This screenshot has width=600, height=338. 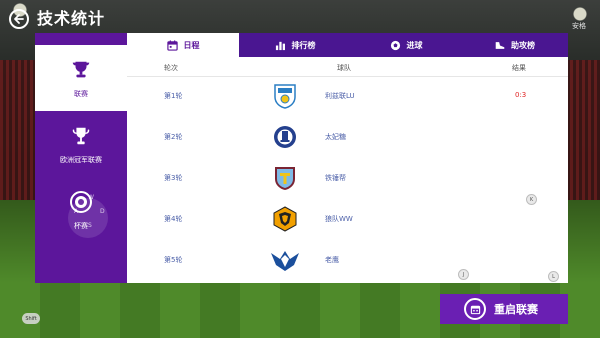 I want to click on team-cell: 老鹰, so click(x=332, y=260).